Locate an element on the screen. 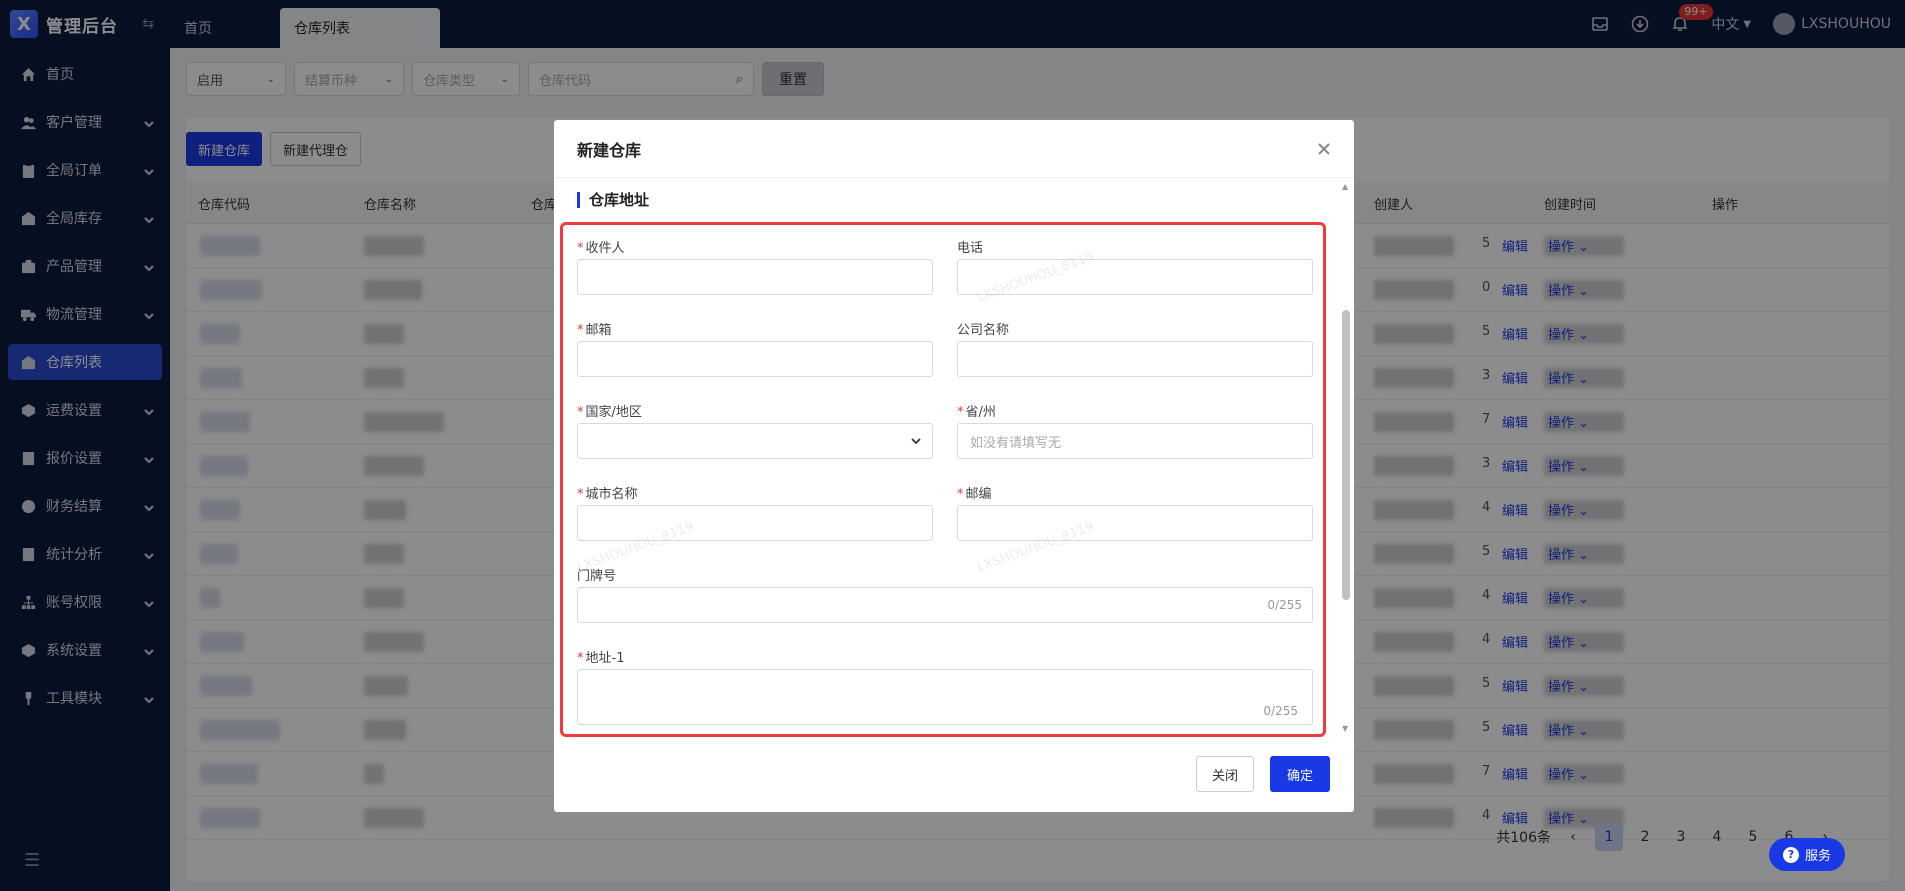 This screenshot has height=891, width=1905. email-label: * 邮箱 is located at coordinates (594, 328).